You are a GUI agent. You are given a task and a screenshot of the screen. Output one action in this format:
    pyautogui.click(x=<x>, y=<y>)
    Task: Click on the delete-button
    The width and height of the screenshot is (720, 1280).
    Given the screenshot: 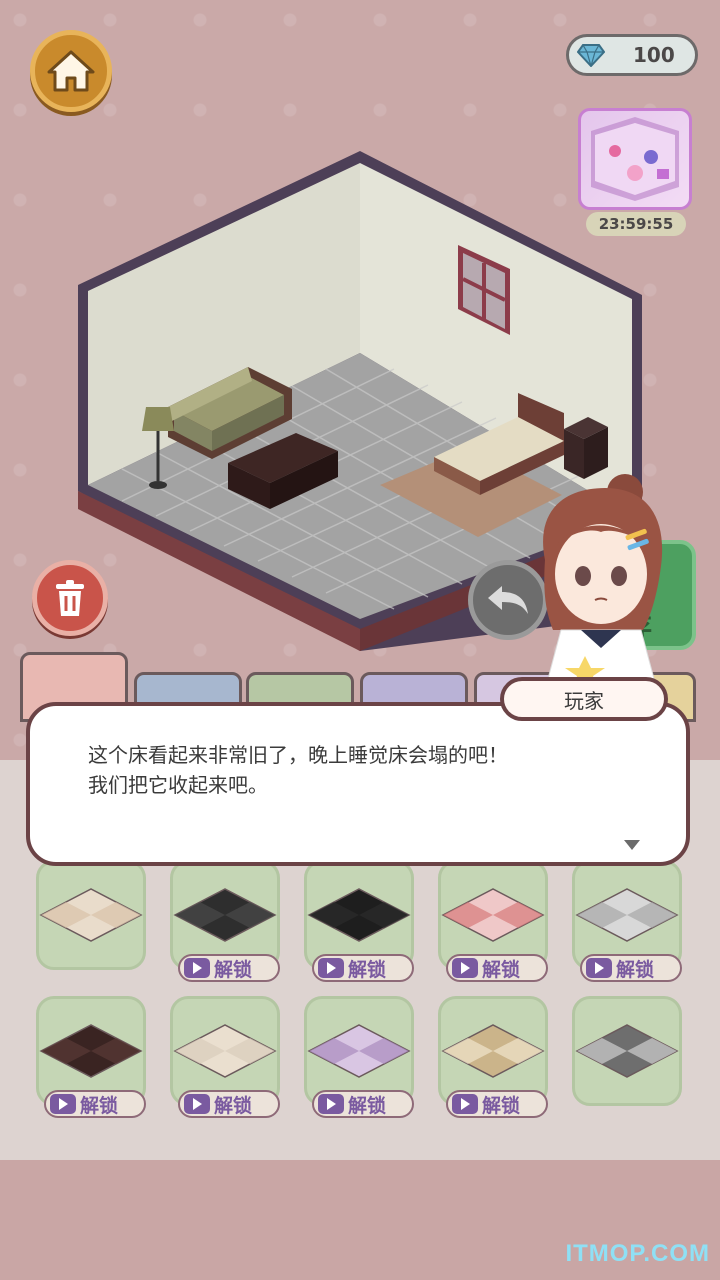 What is the action you would take?
    pyautogui.click(x=70, y=598)
    